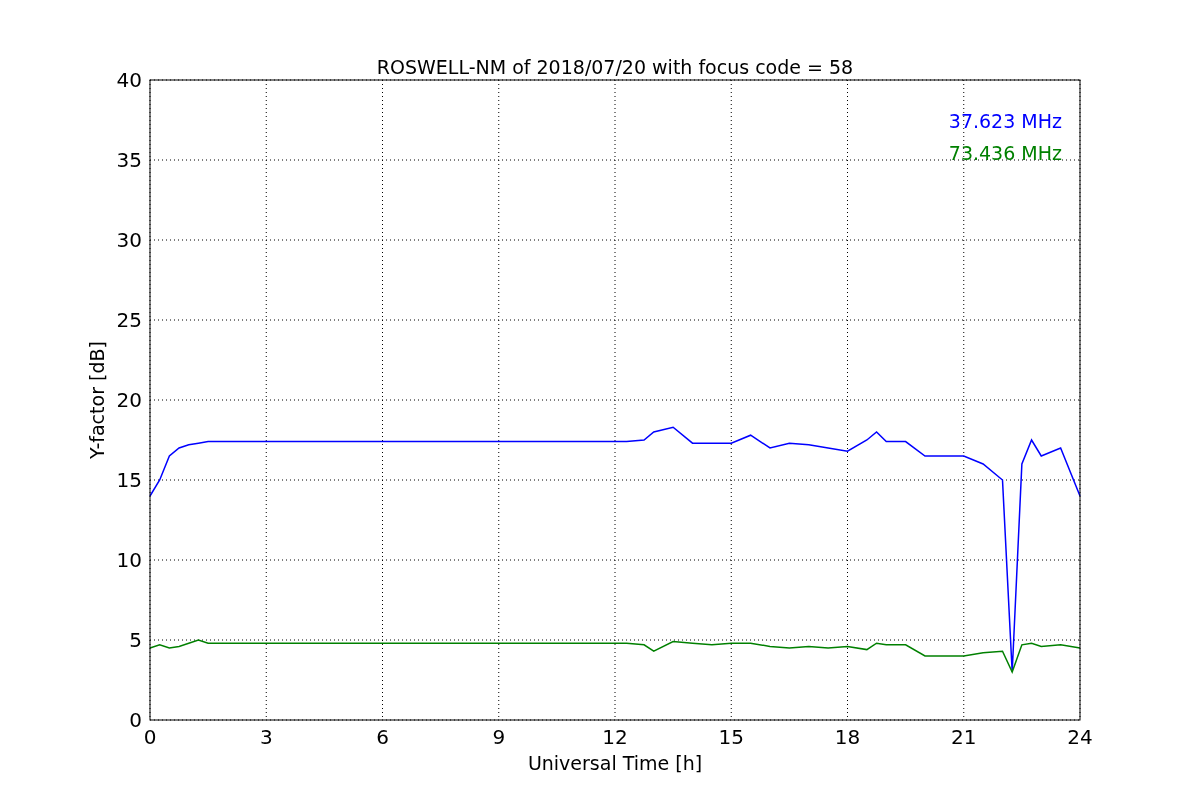  I want to click on y-tick-label: 20, so click(129, 400).